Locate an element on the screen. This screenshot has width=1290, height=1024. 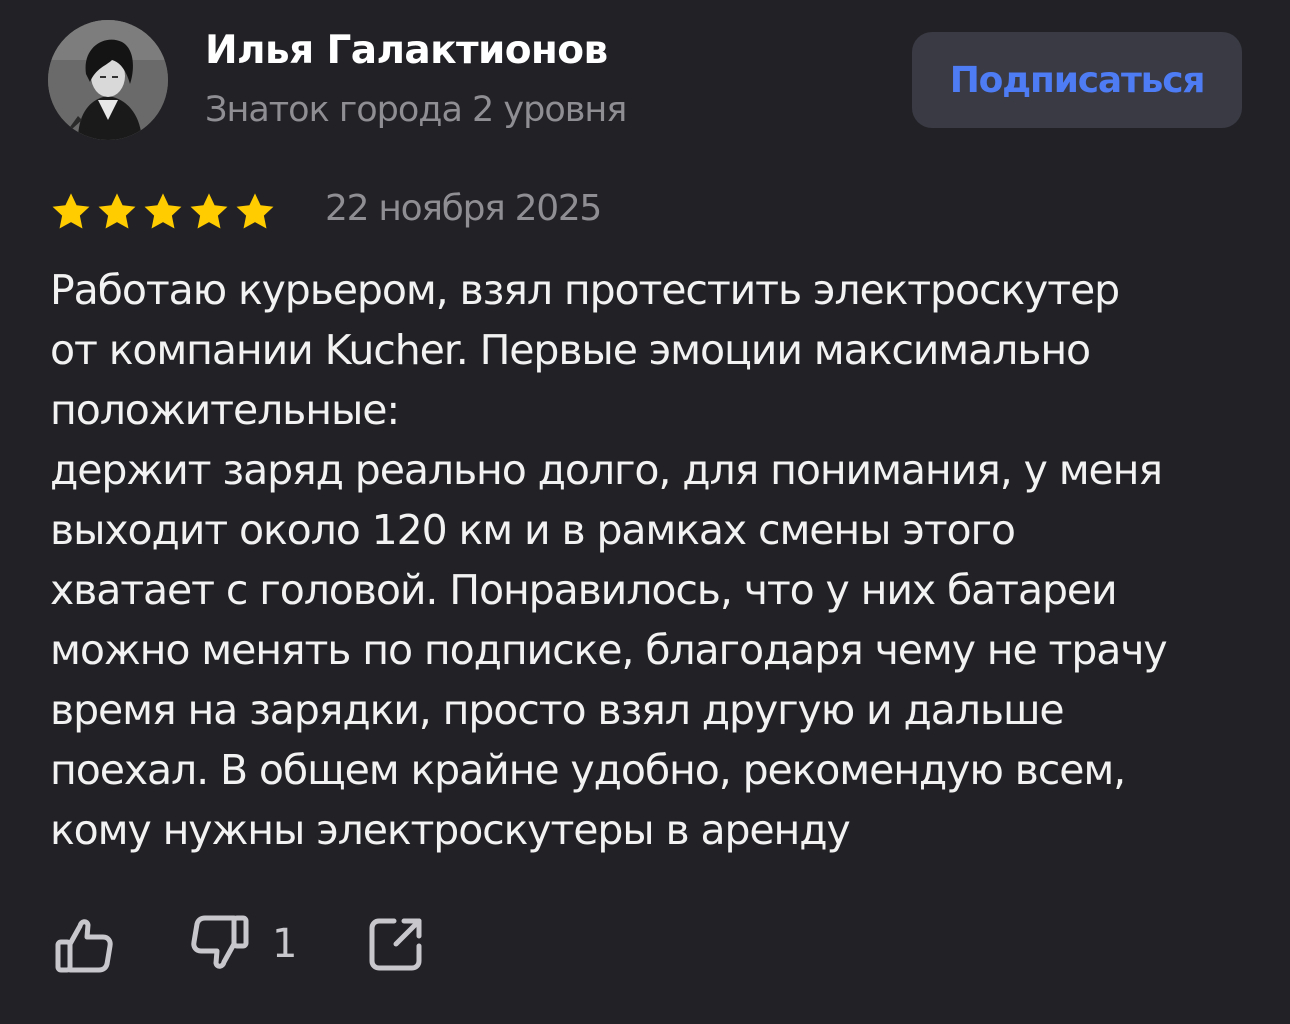
subscribe-button: Подписаться is located at coordinates (1077, 80).